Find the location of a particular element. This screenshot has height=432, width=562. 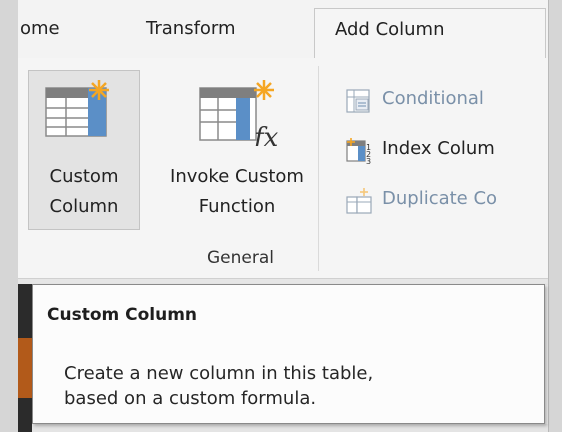

custom-column-label-line2: Column is located at coordinates (84, 206).